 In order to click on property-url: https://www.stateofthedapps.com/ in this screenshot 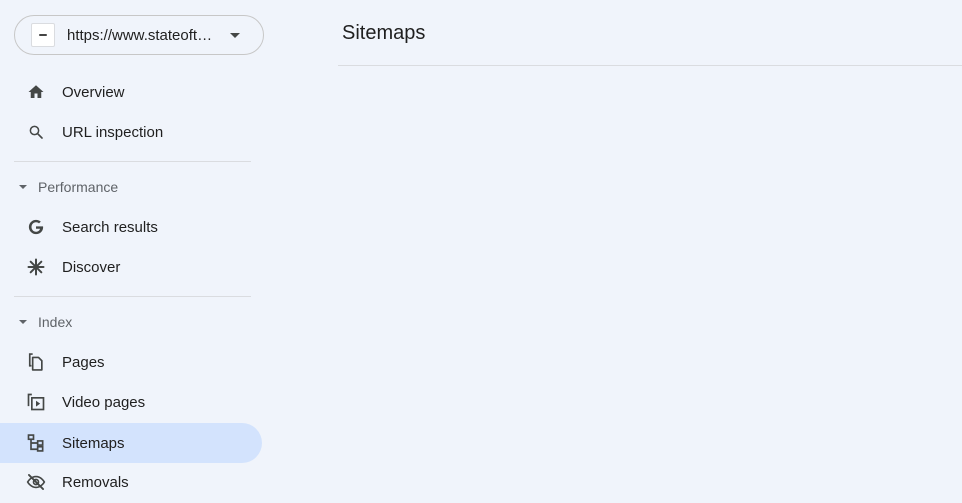, I will do `click(141, 35)`.